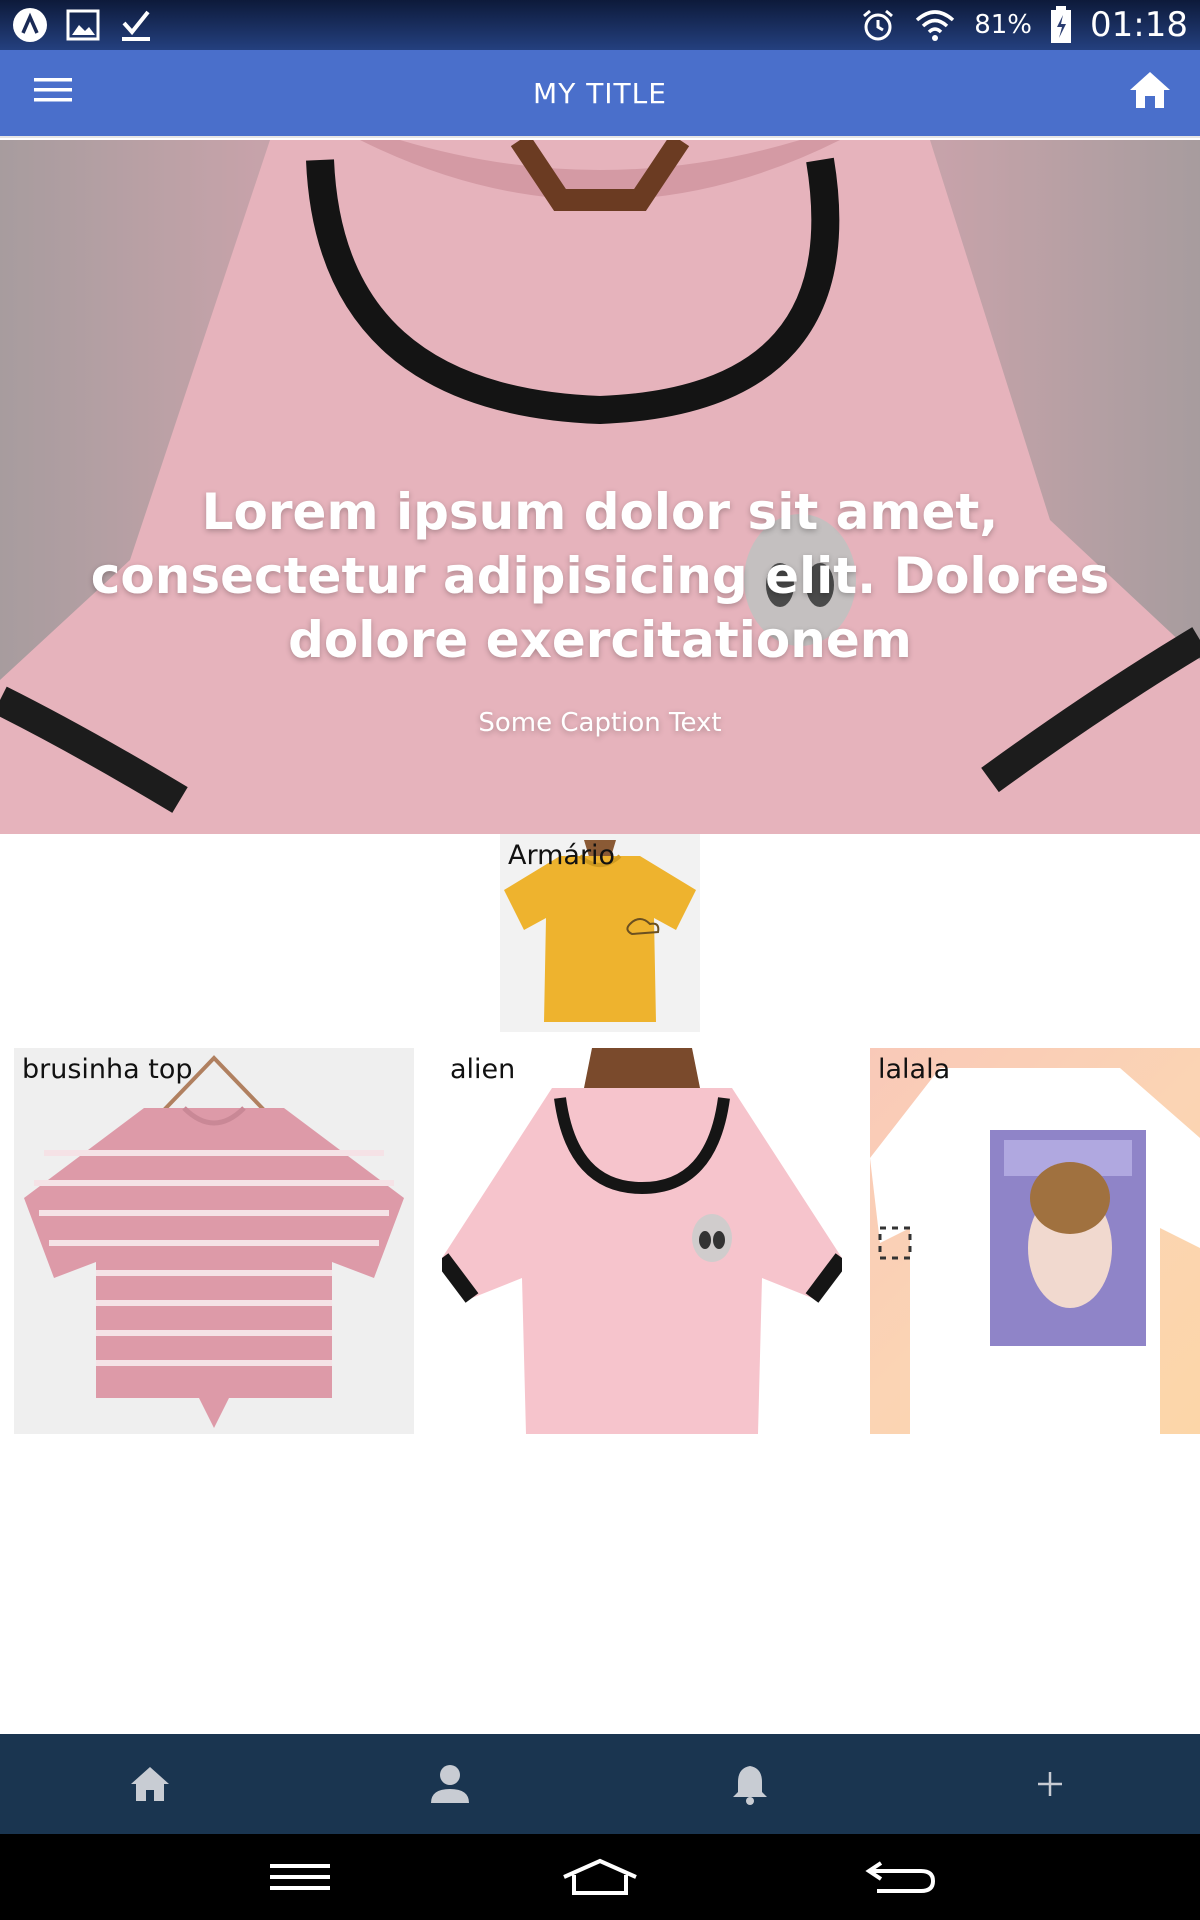 This screenshot has width=1200, height=1920. I want to click on home-icon, so click(1150, 90).